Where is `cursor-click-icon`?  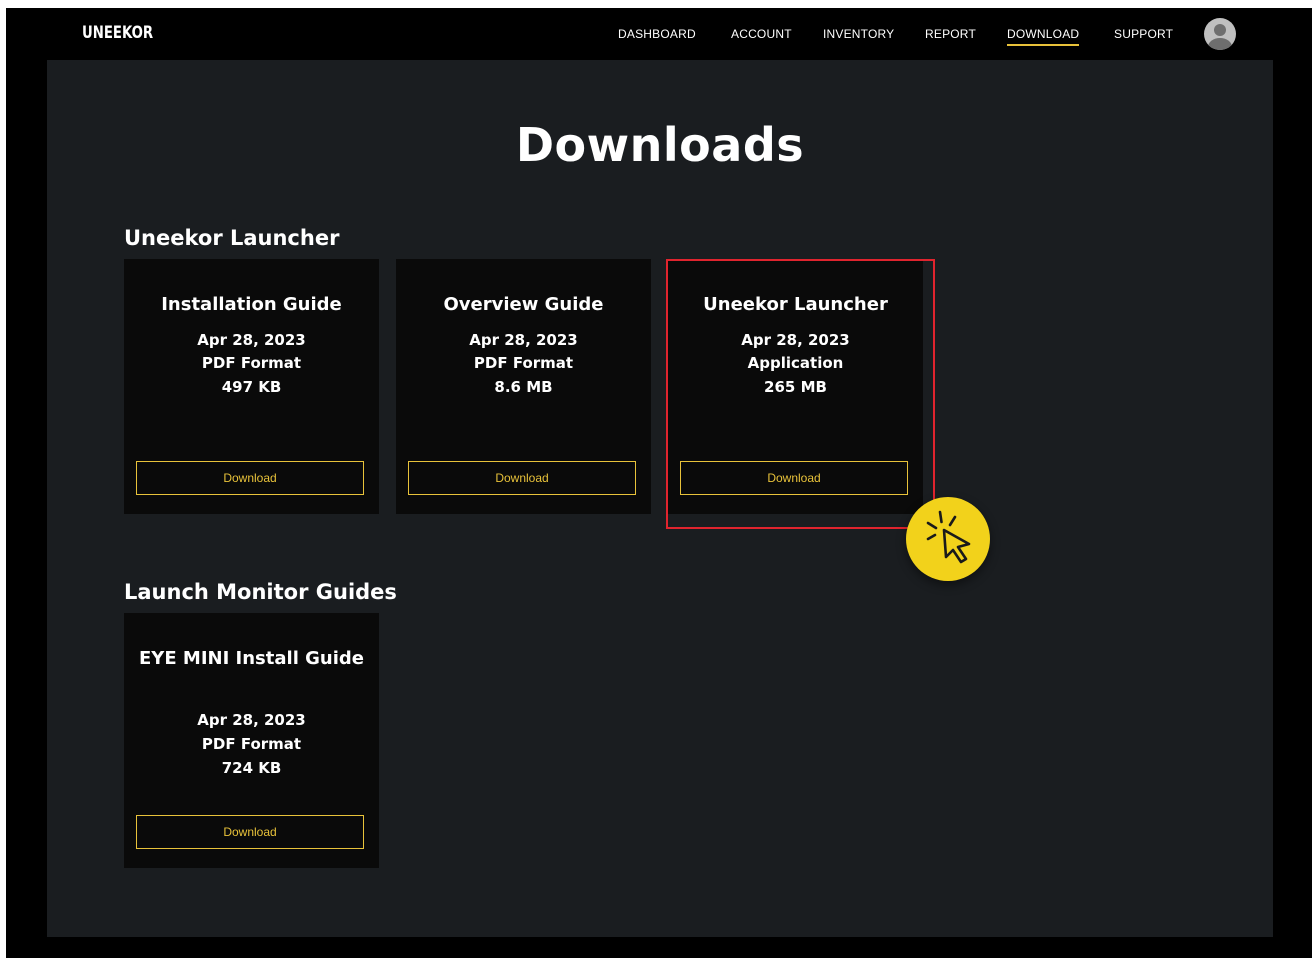 cursor-click-icon is located at coordinates (948, 539).